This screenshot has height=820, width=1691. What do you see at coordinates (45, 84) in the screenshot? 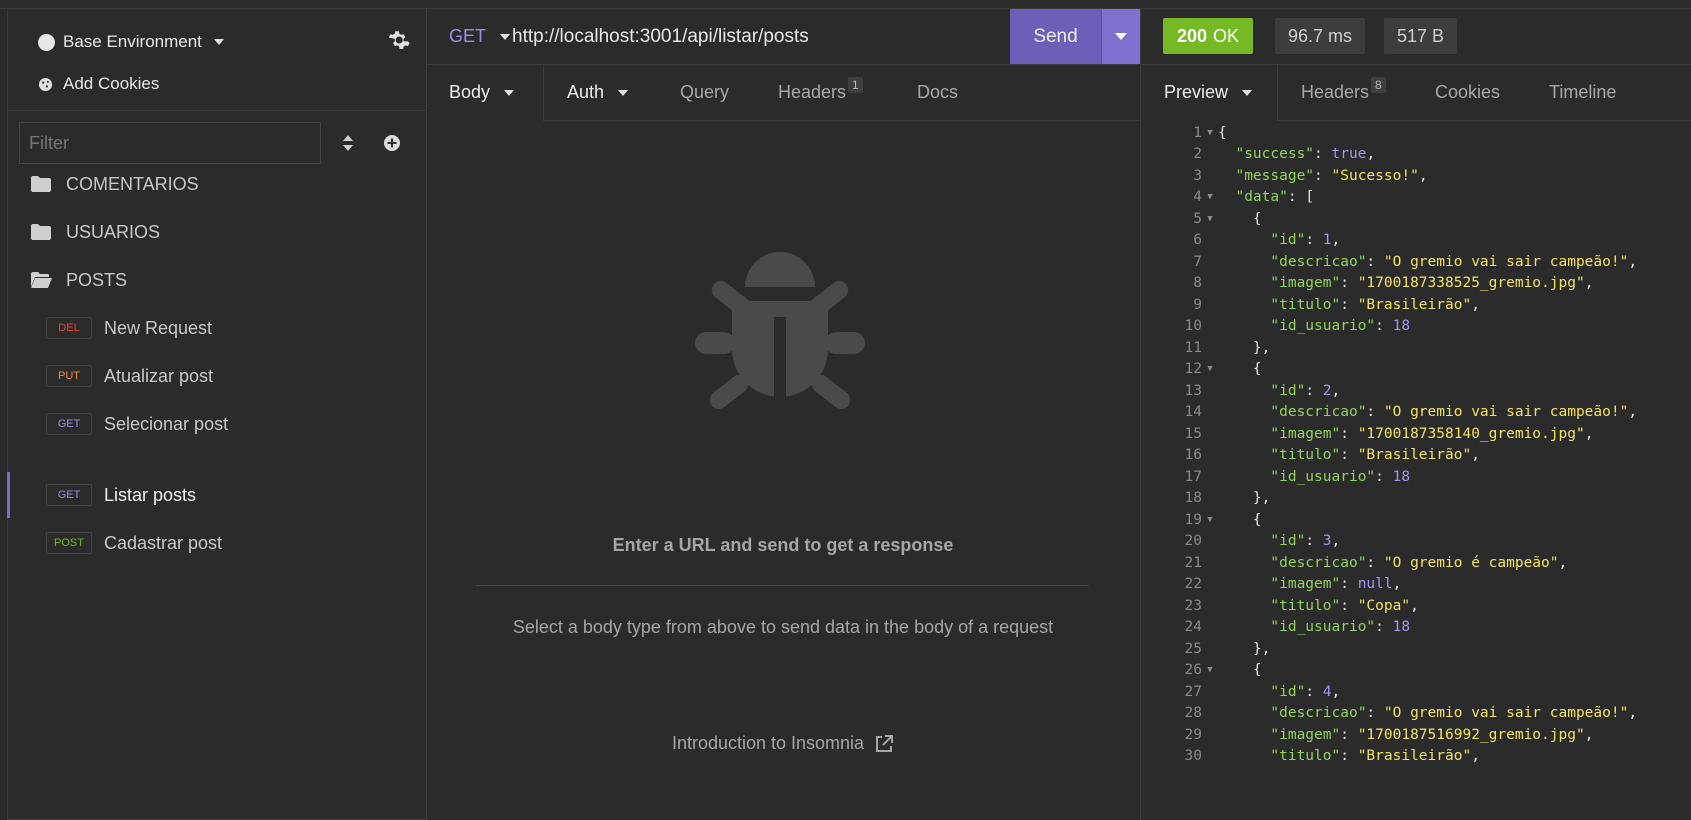
I see `cookie-icon` at bounding box center [45, 84].